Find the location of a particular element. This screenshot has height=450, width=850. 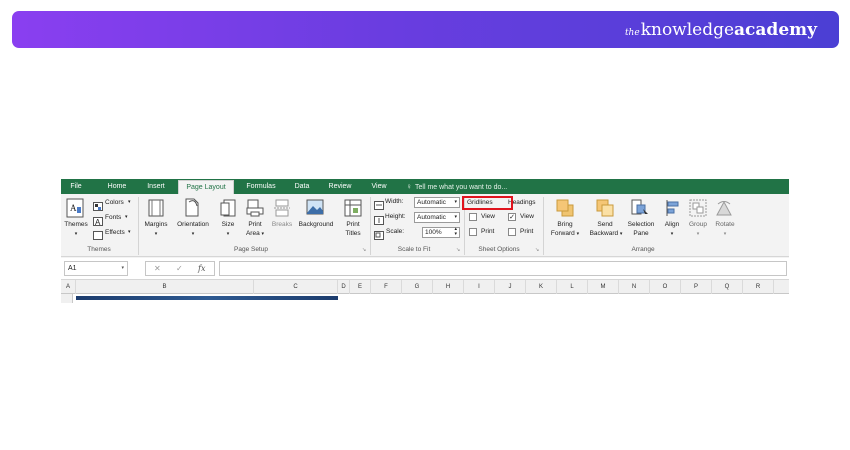

column-header-e: E is located at coordinates (360, 287).